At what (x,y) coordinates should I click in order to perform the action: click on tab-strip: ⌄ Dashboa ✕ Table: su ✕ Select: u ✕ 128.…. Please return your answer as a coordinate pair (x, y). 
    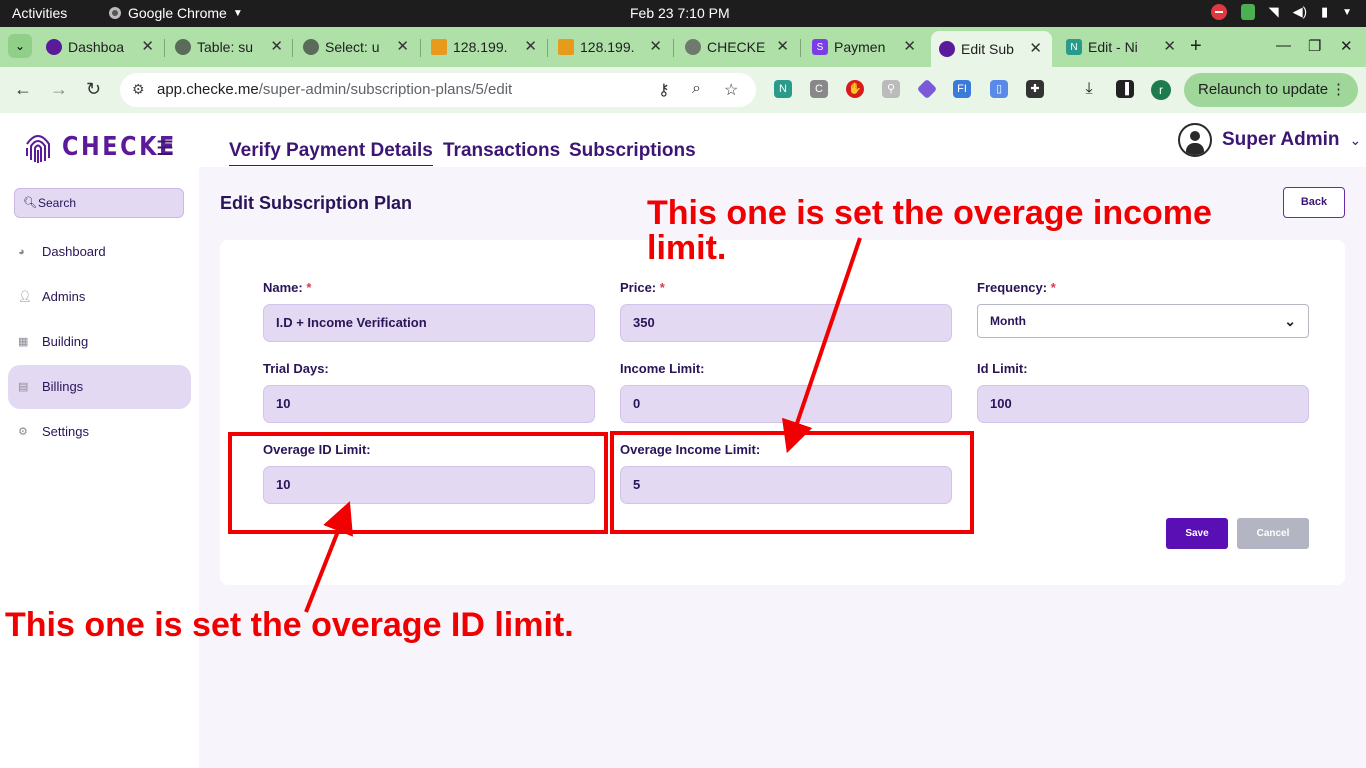
    Looking at the image, I should click on (683, 47).